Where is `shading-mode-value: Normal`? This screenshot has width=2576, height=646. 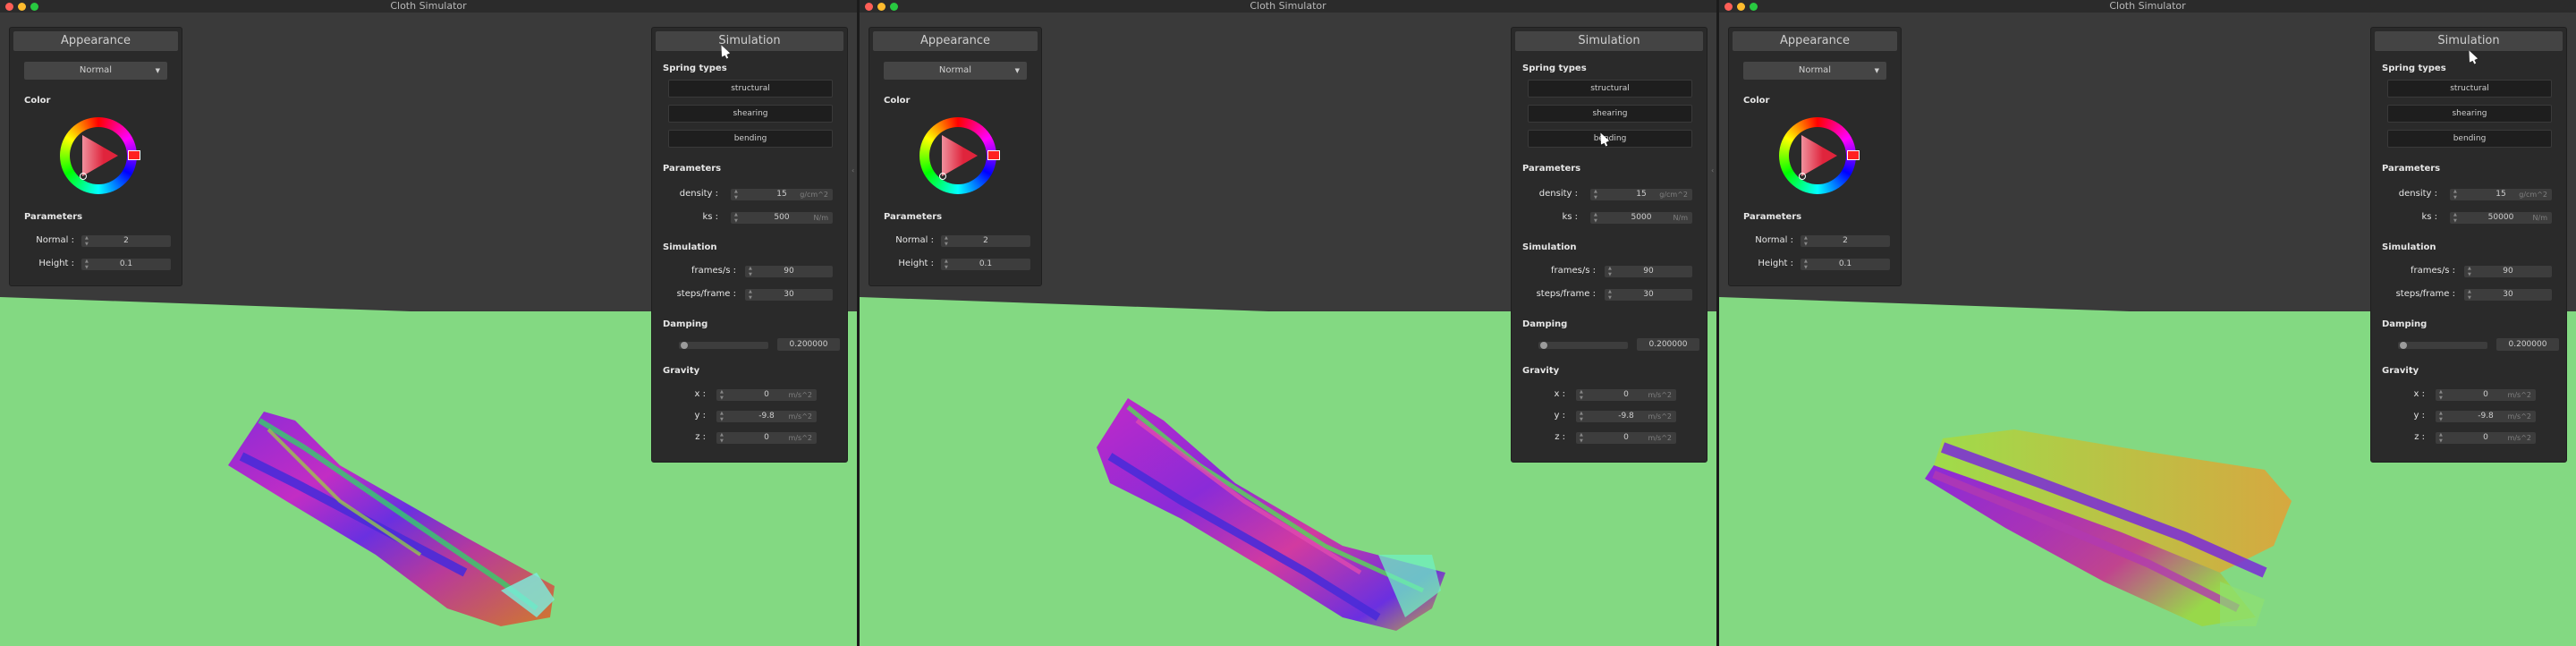
shading-mode-value: Normal is located at coordinates (96, 70).